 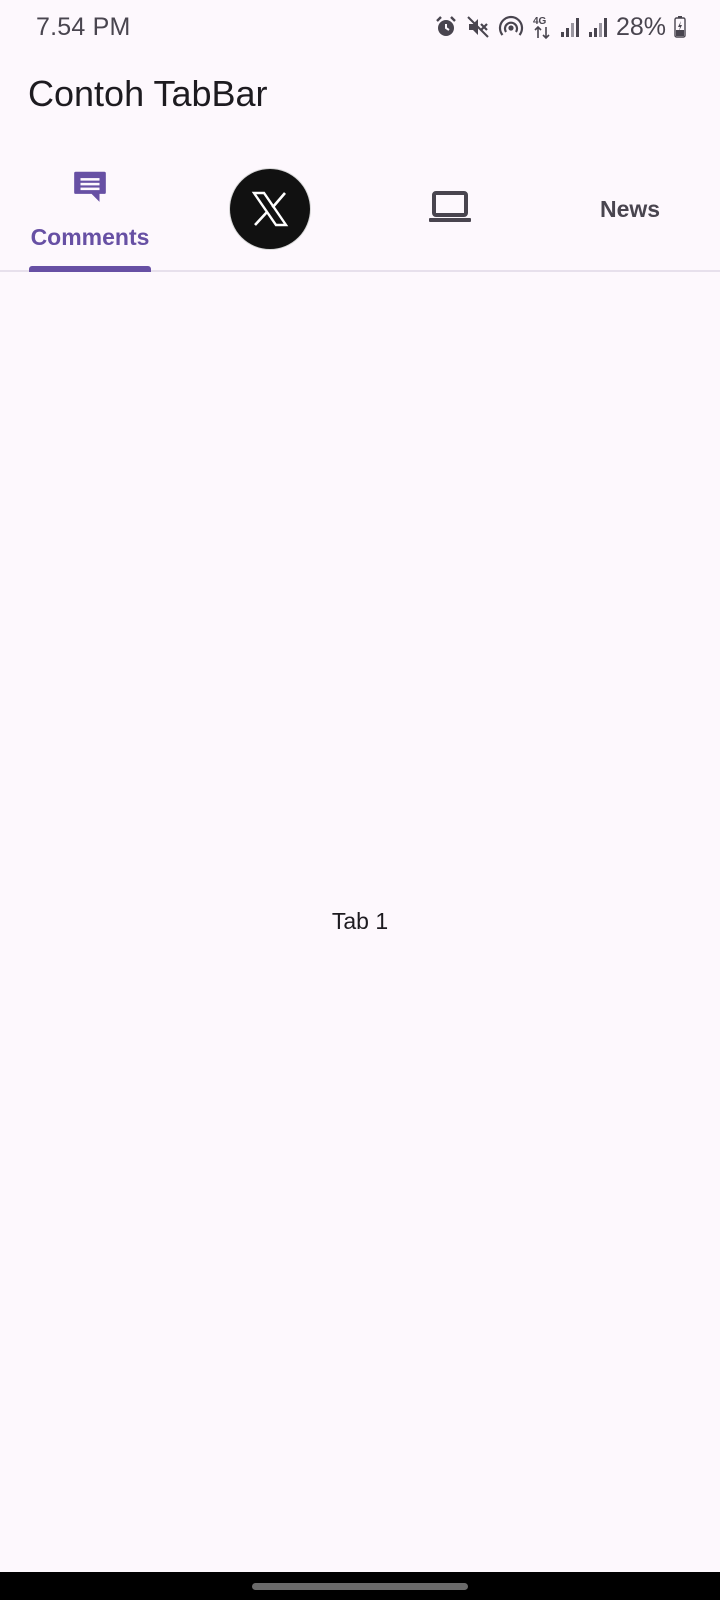 I want to click on battery-percent: 28%, so click(x=640, y=26).